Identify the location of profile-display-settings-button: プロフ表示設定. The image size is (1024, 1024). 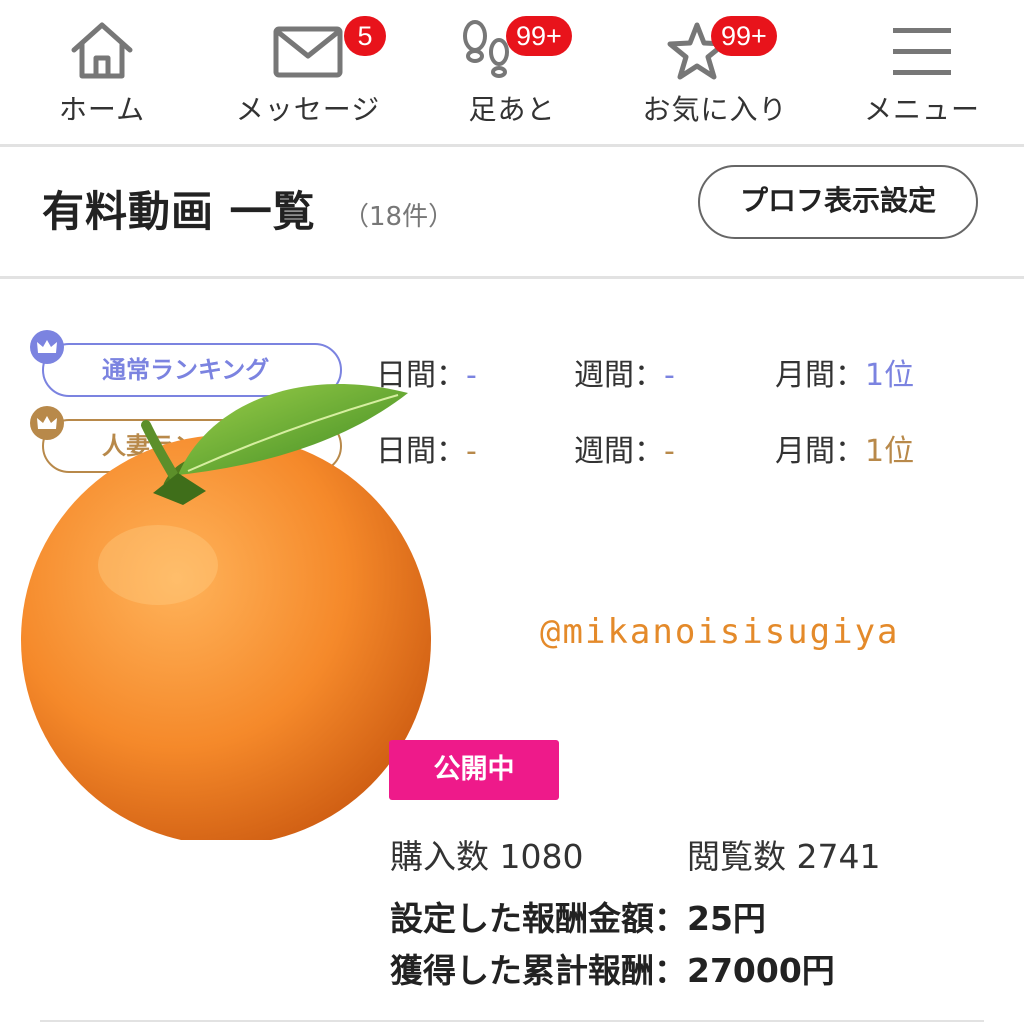
(838, 202).